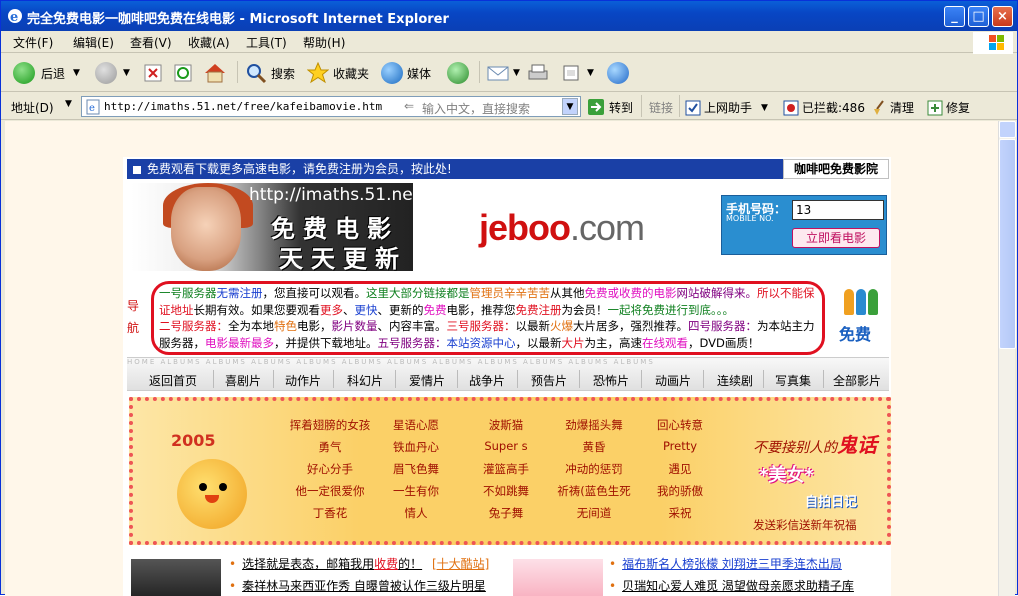 This screenshot has height=596, width=1018. Describe the element at coordinates (725, 563) in the screenshot. I see `news-item: • 福布斯名人榜张檬 刘翔进三甲季连杰出局` at that location.